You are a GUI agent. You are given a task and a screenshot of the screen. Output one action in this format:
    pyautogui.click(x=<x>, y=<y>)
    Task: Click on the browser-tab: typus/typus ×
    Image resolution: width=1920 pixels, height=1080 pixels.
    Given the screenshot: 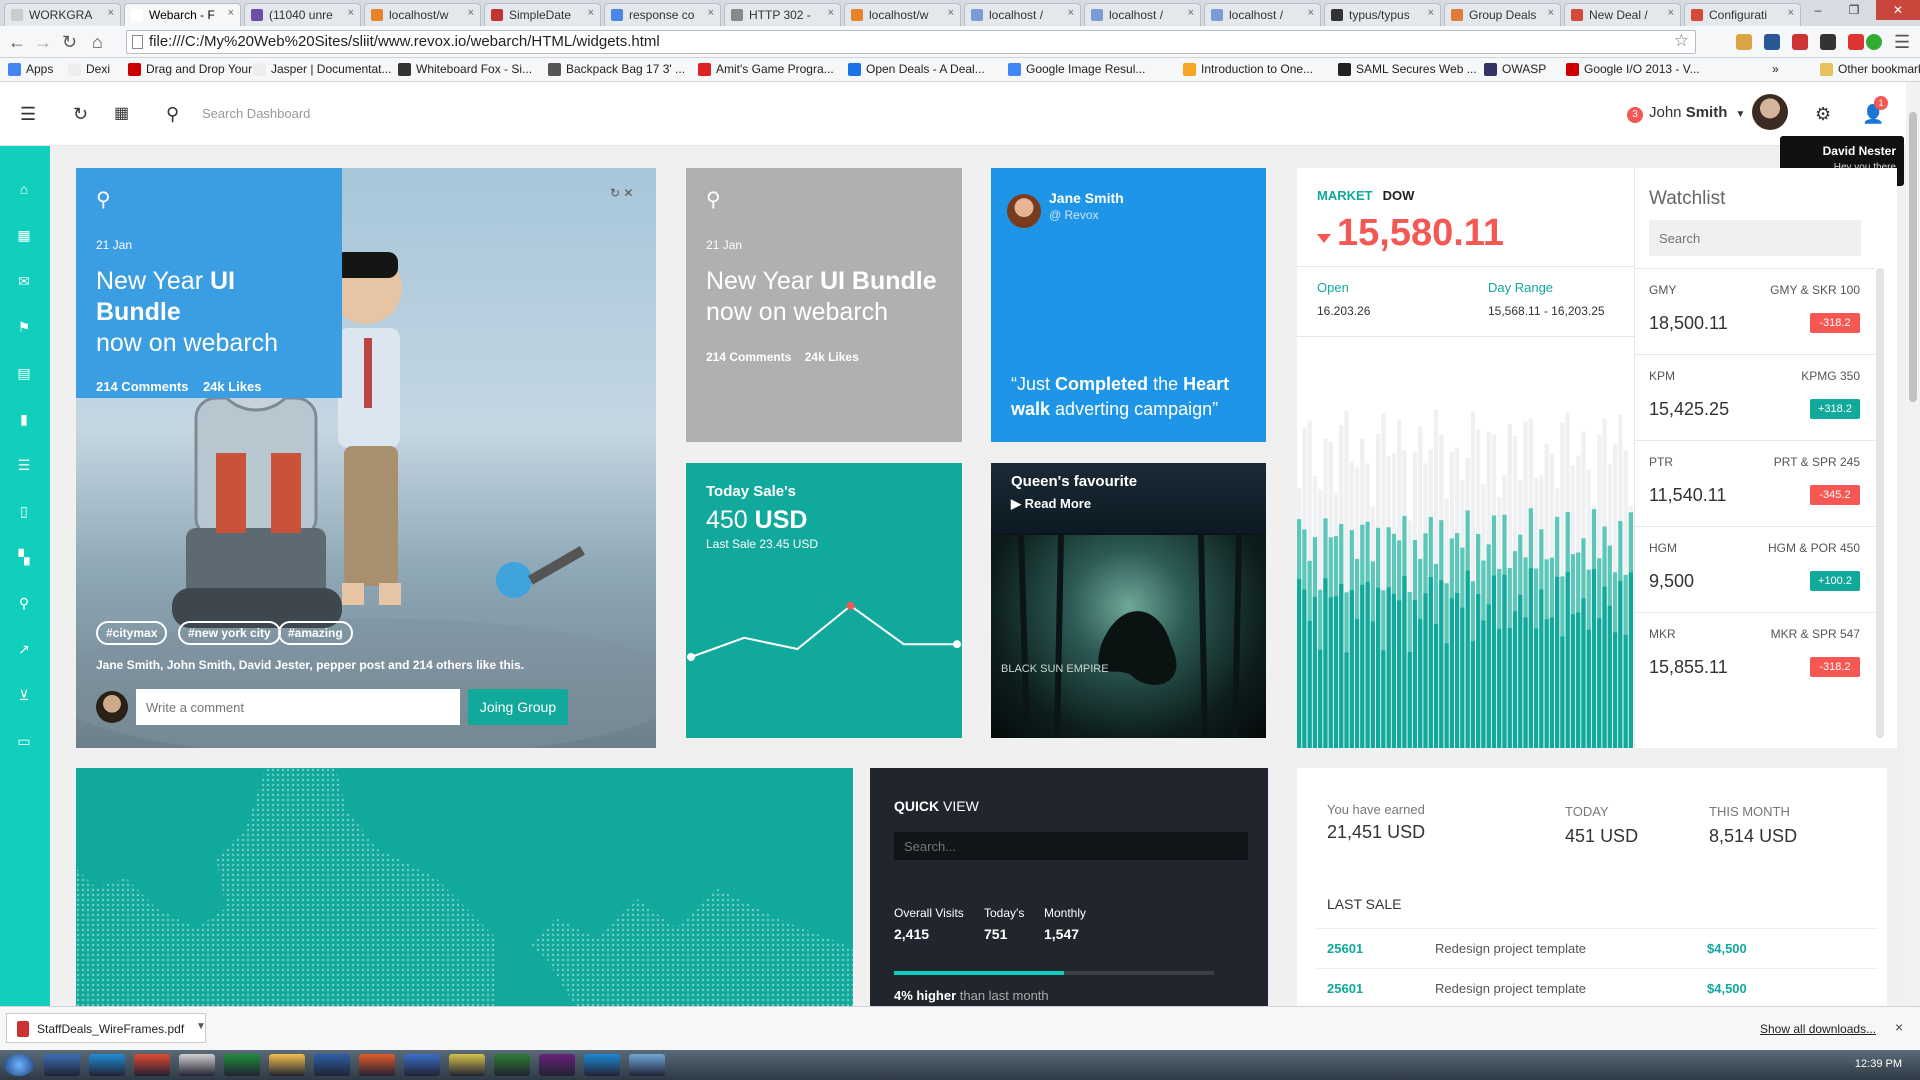 What is the action you would take?
    pyautogui.click(x=1382, y=14)
    